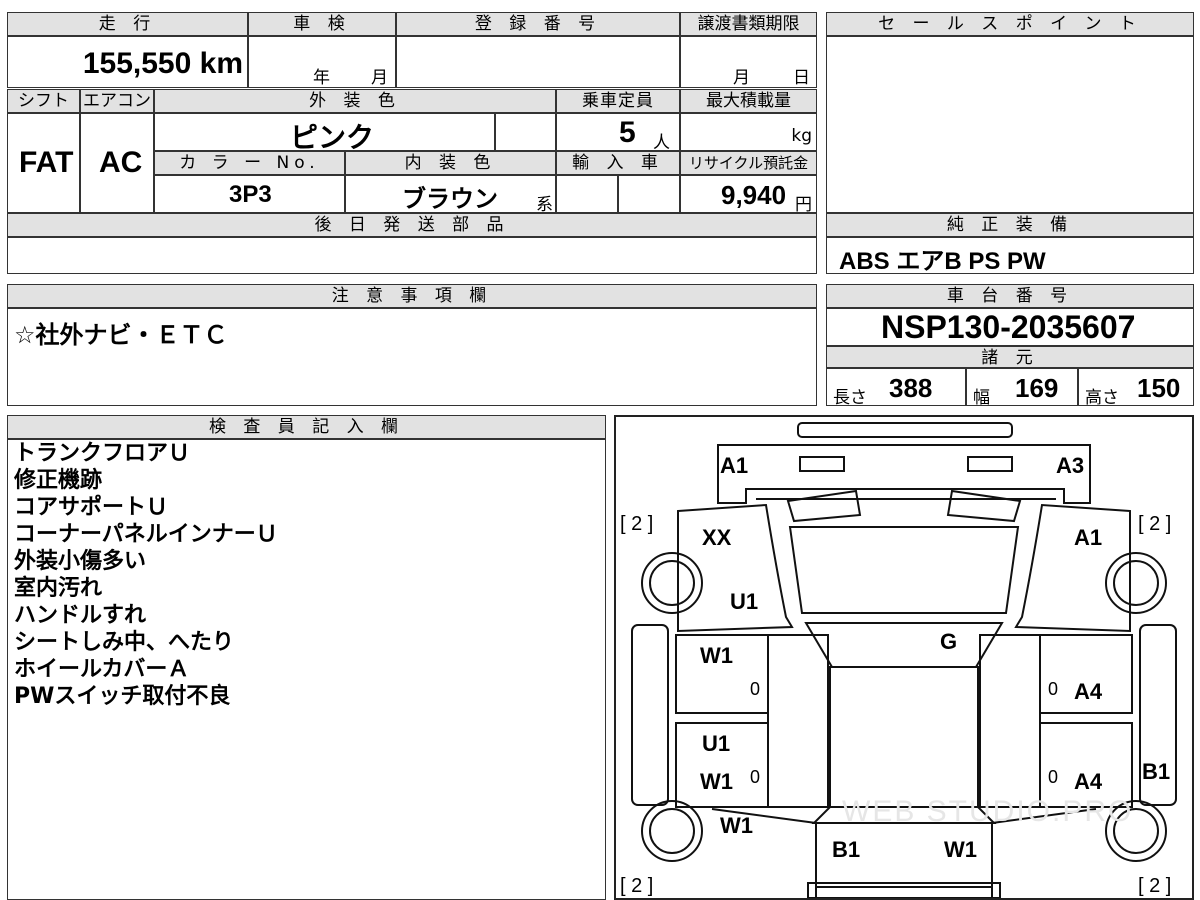 This screenshot has width=1200, height=900. I want to click on mileage-cell: 155,550 km, so click(127, 62).